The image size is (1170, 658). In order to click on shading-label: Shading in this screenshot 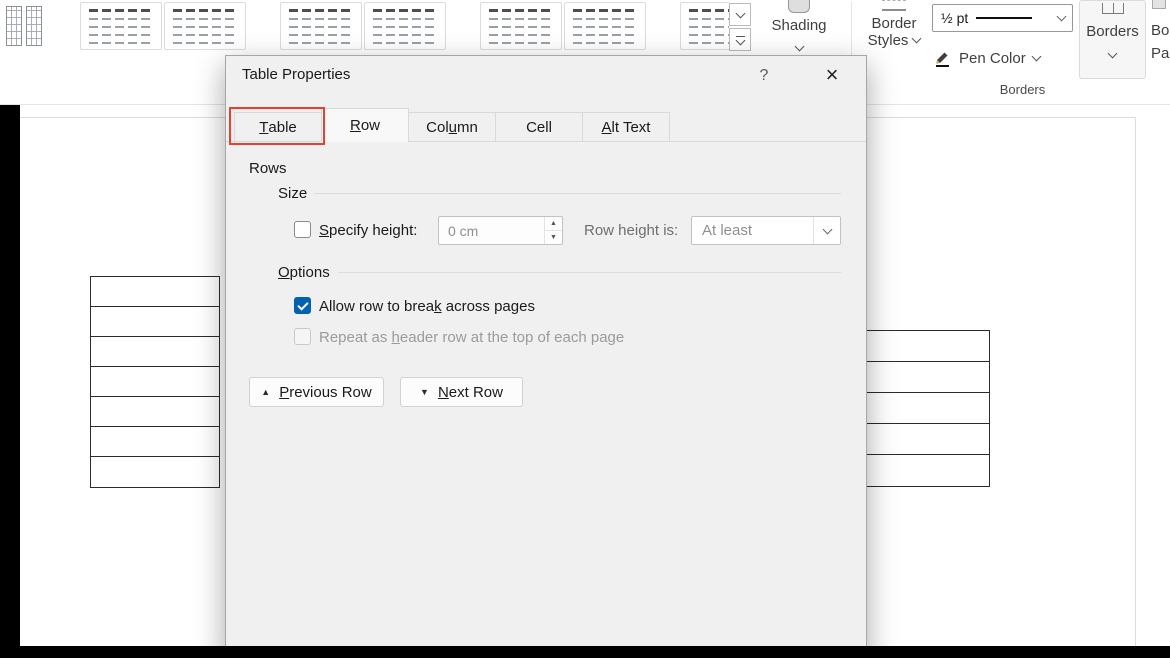, I will do `click(799, 25)`.